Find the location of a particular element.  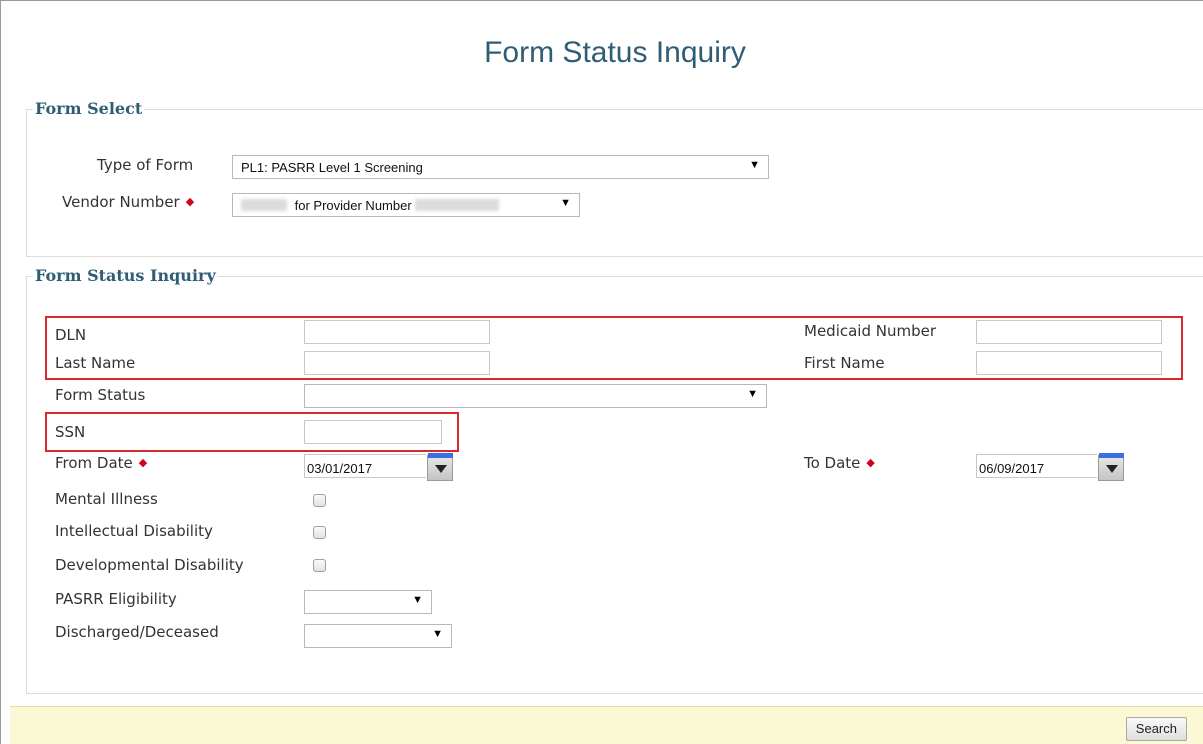

vendor-number-select: for Provider Number ▼ is located at coordinates (406, 205).